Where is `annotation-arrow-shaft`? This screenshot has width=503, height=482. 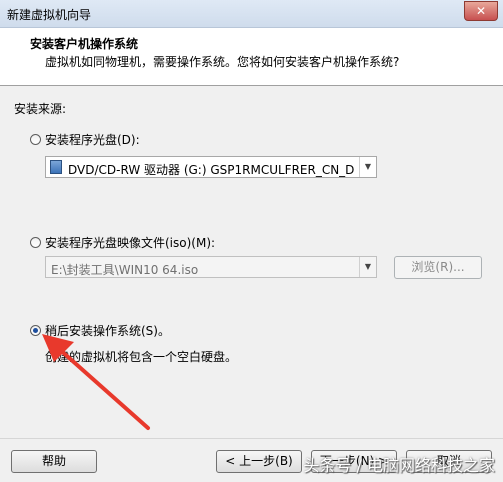
annotation-arrow-shaft is located at coordinates (103, 388).